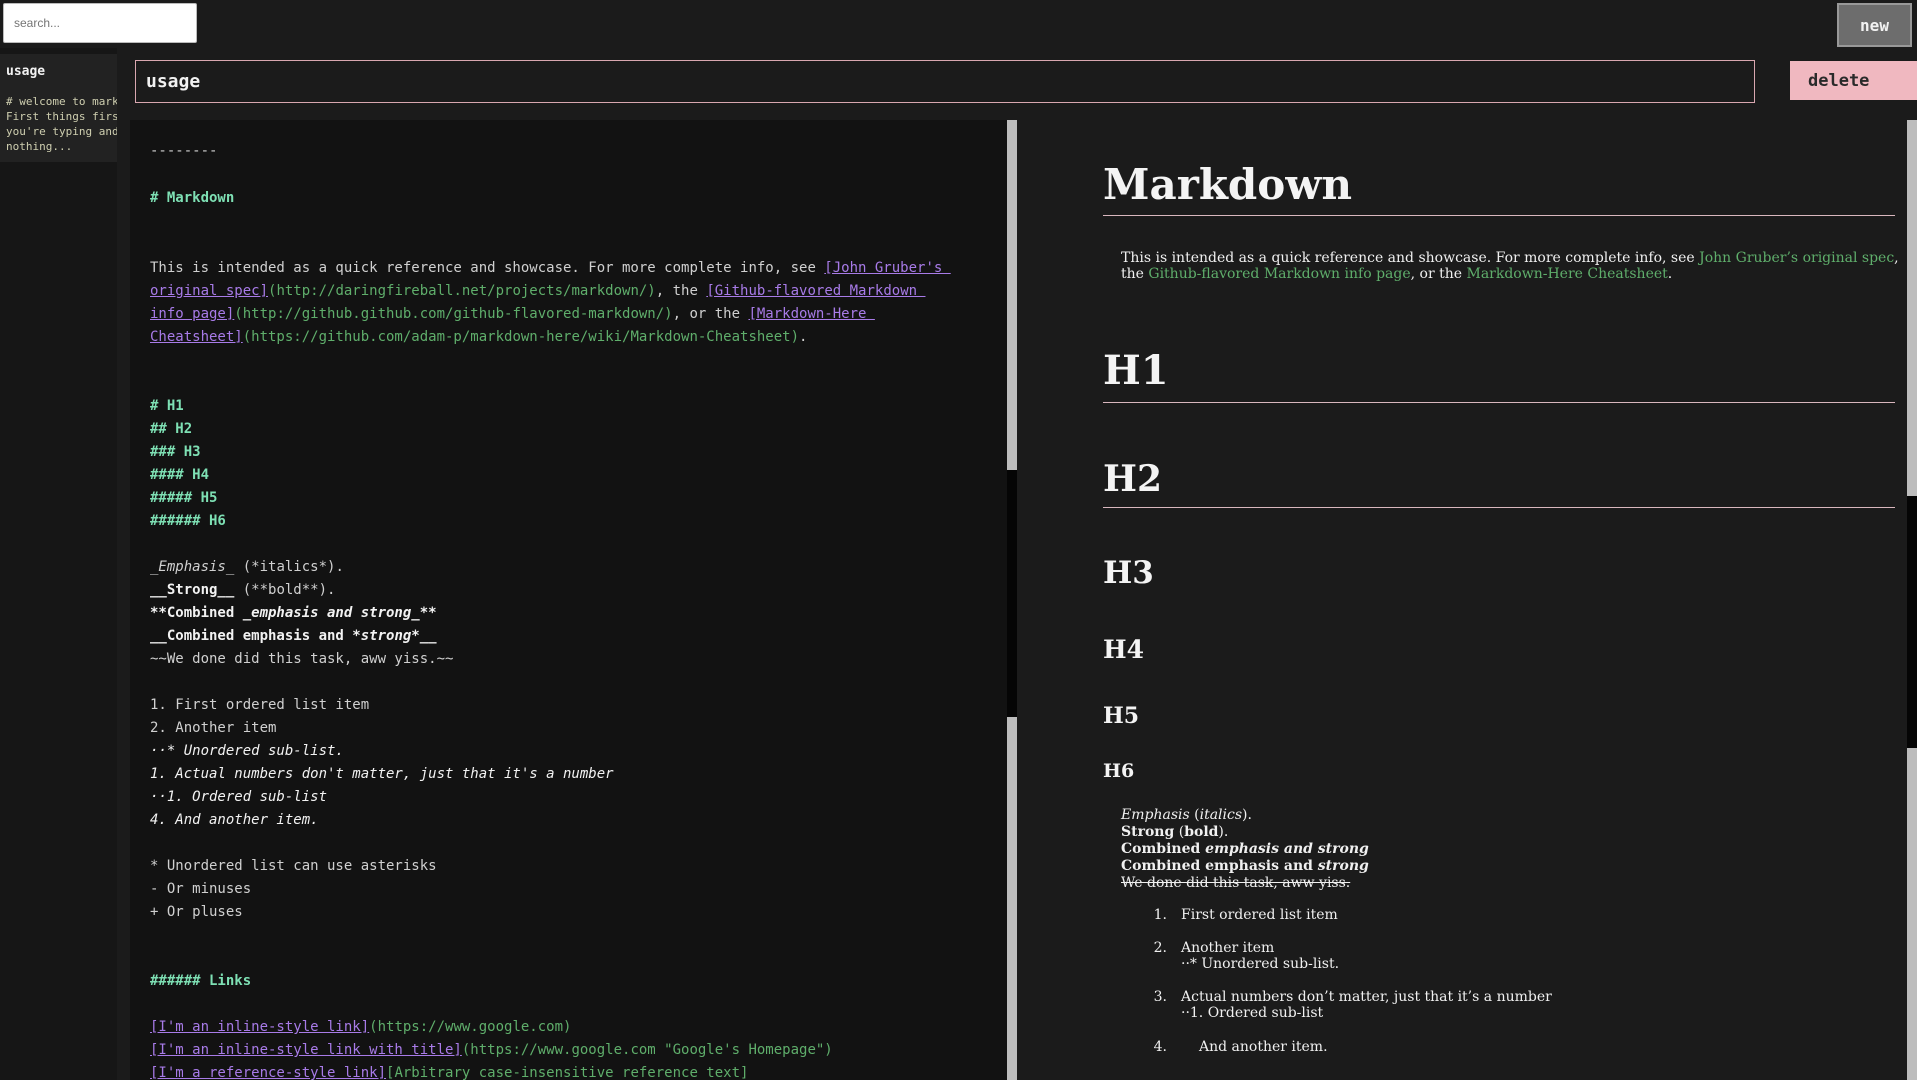 The image size is (1917, 1080). What do you see at coordinates (239, 797) in the screenshot?
I see `editor-line-list: ··1. Ordered sub-list` at bounding box center [239, 797].